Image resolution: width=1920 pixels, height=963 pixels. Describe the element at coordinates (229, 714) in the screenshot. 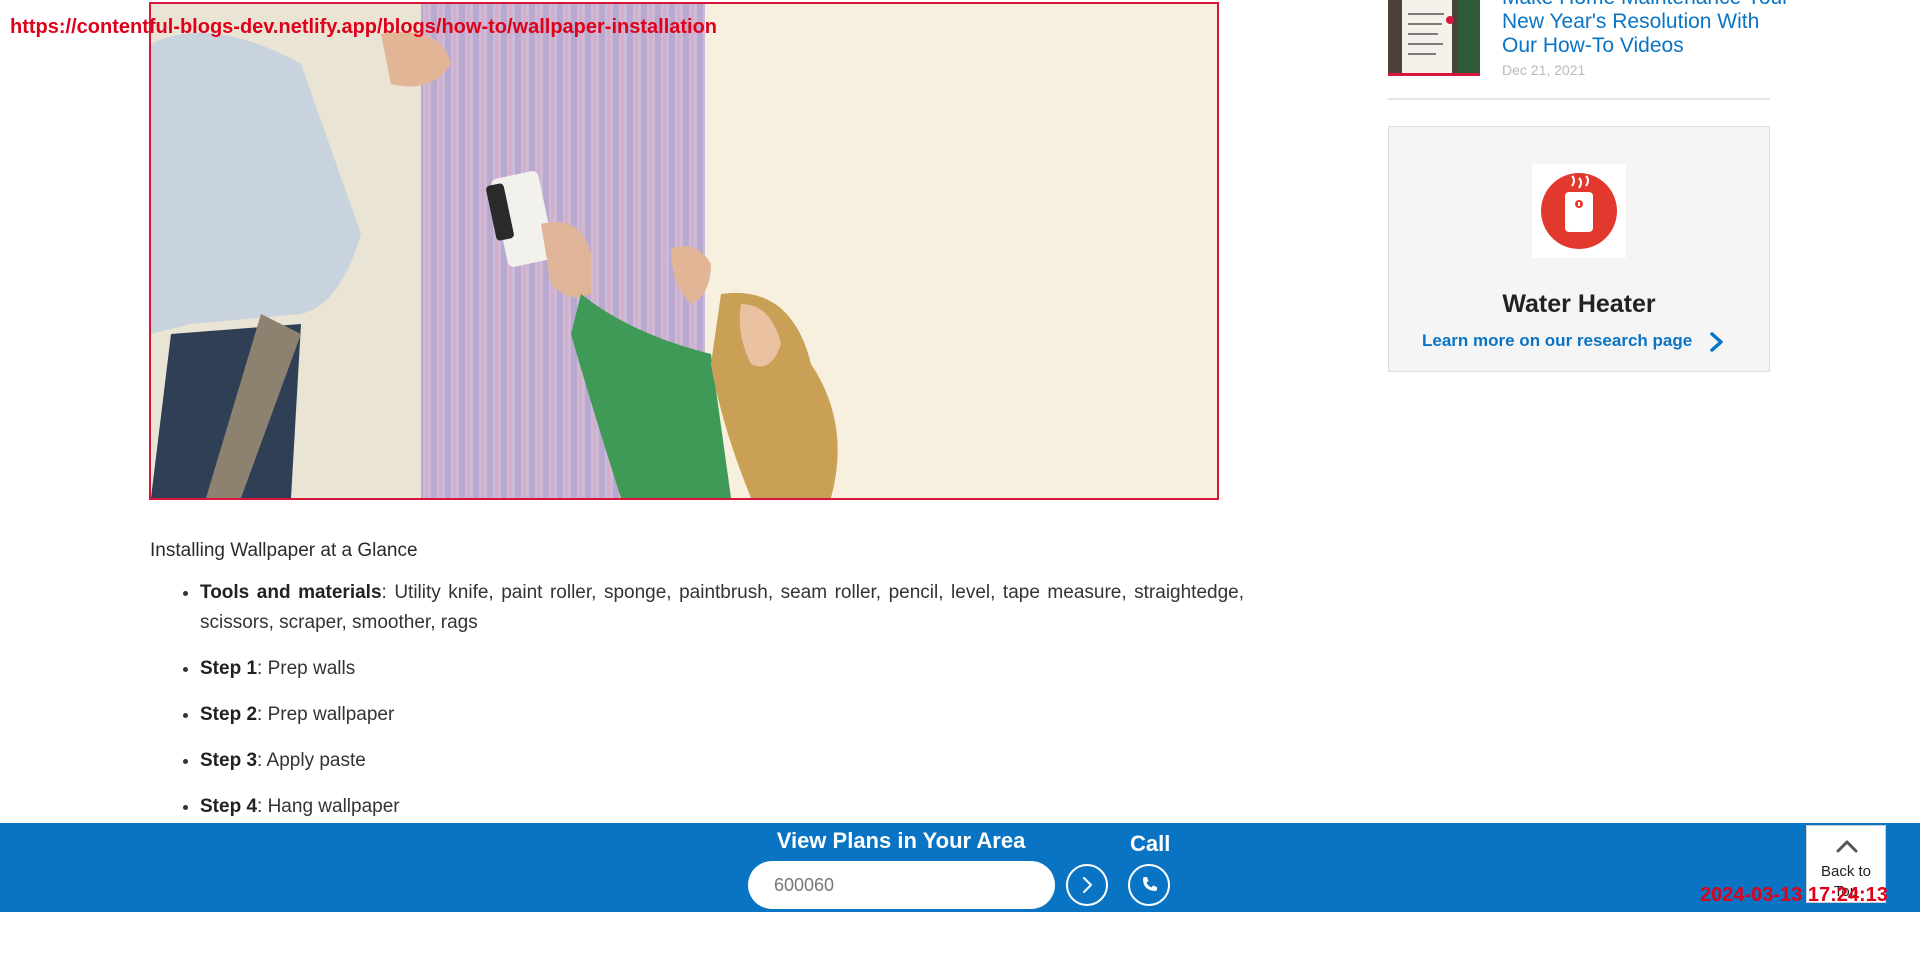

I see `list-item-label: Step 2` at that location.